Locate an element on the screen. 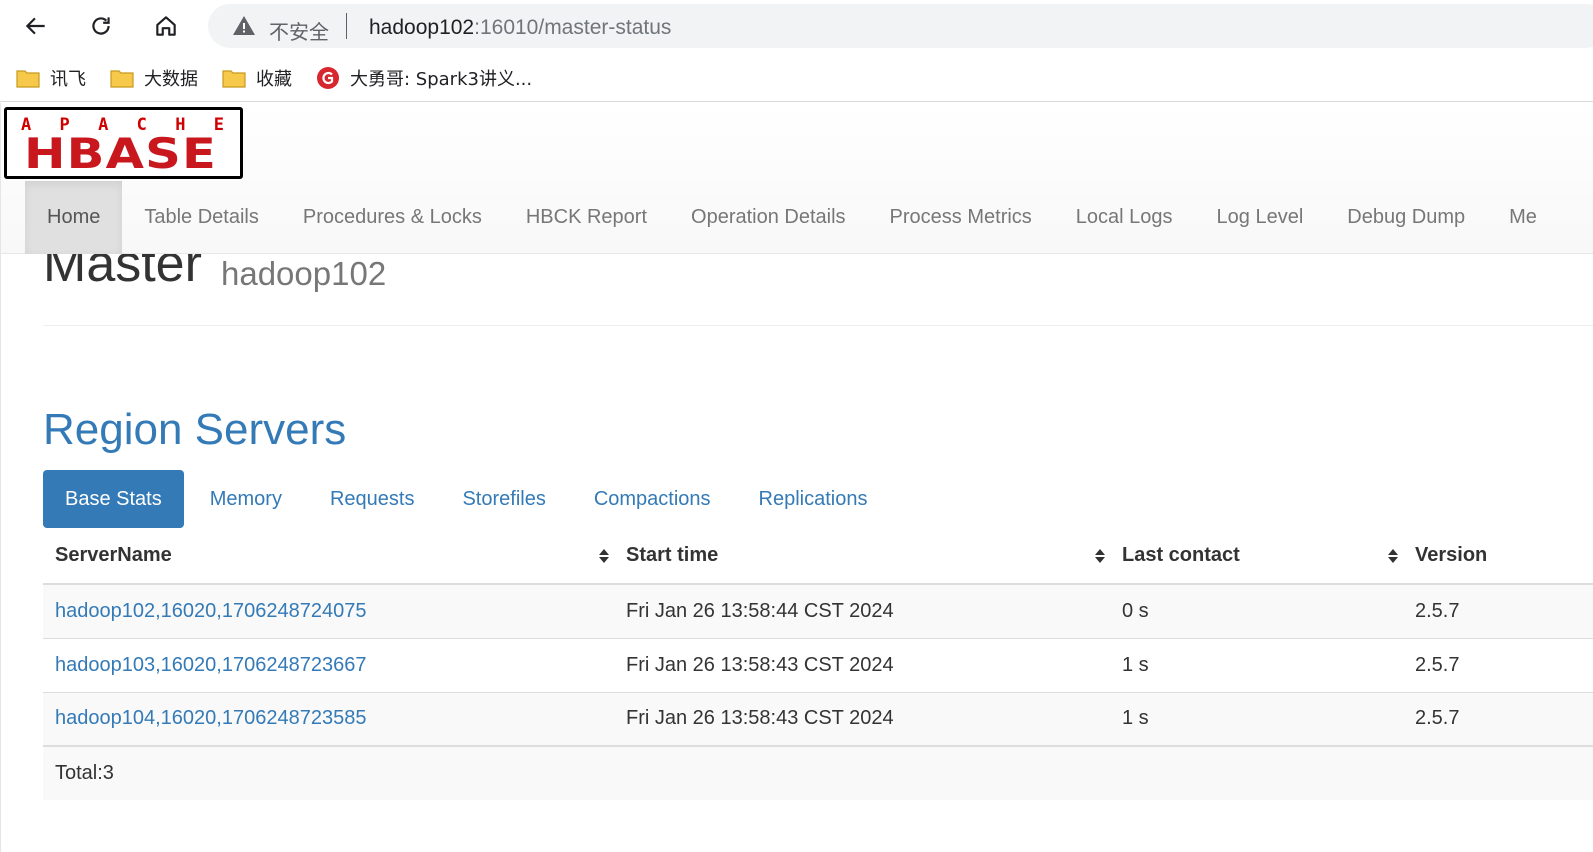  column-header-version: Version is located at coordinates (1498, 556).